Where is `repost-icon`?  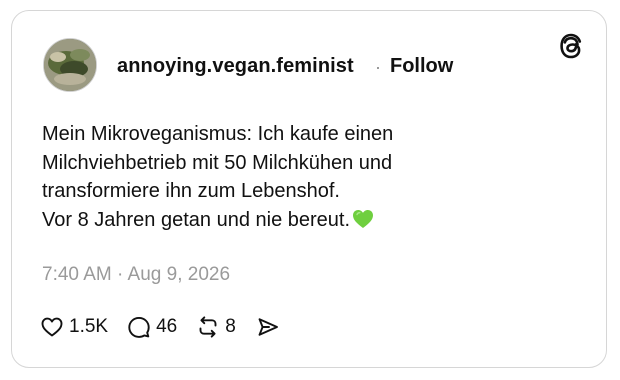
repost-icon is located at coordinates (208, 327).